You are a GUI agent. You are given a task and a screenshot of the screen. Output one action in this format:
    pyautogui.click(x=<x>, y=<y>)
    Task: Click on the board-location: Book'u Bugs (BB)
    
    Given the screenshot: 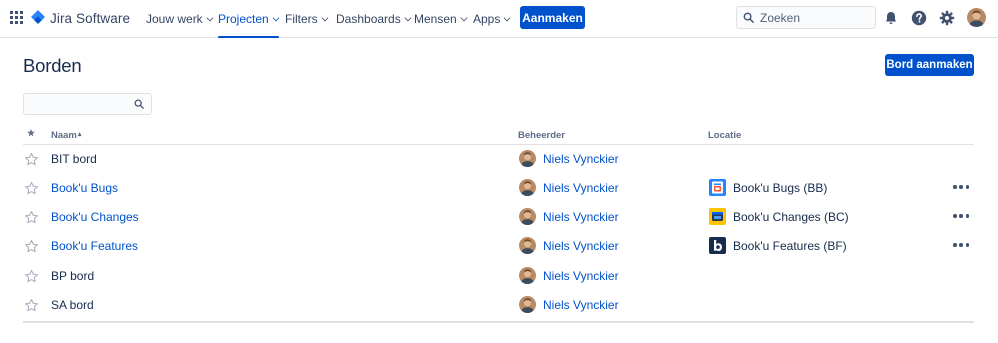 What is the action you would take?
    pyautogui.click(x=768, y=187)
    